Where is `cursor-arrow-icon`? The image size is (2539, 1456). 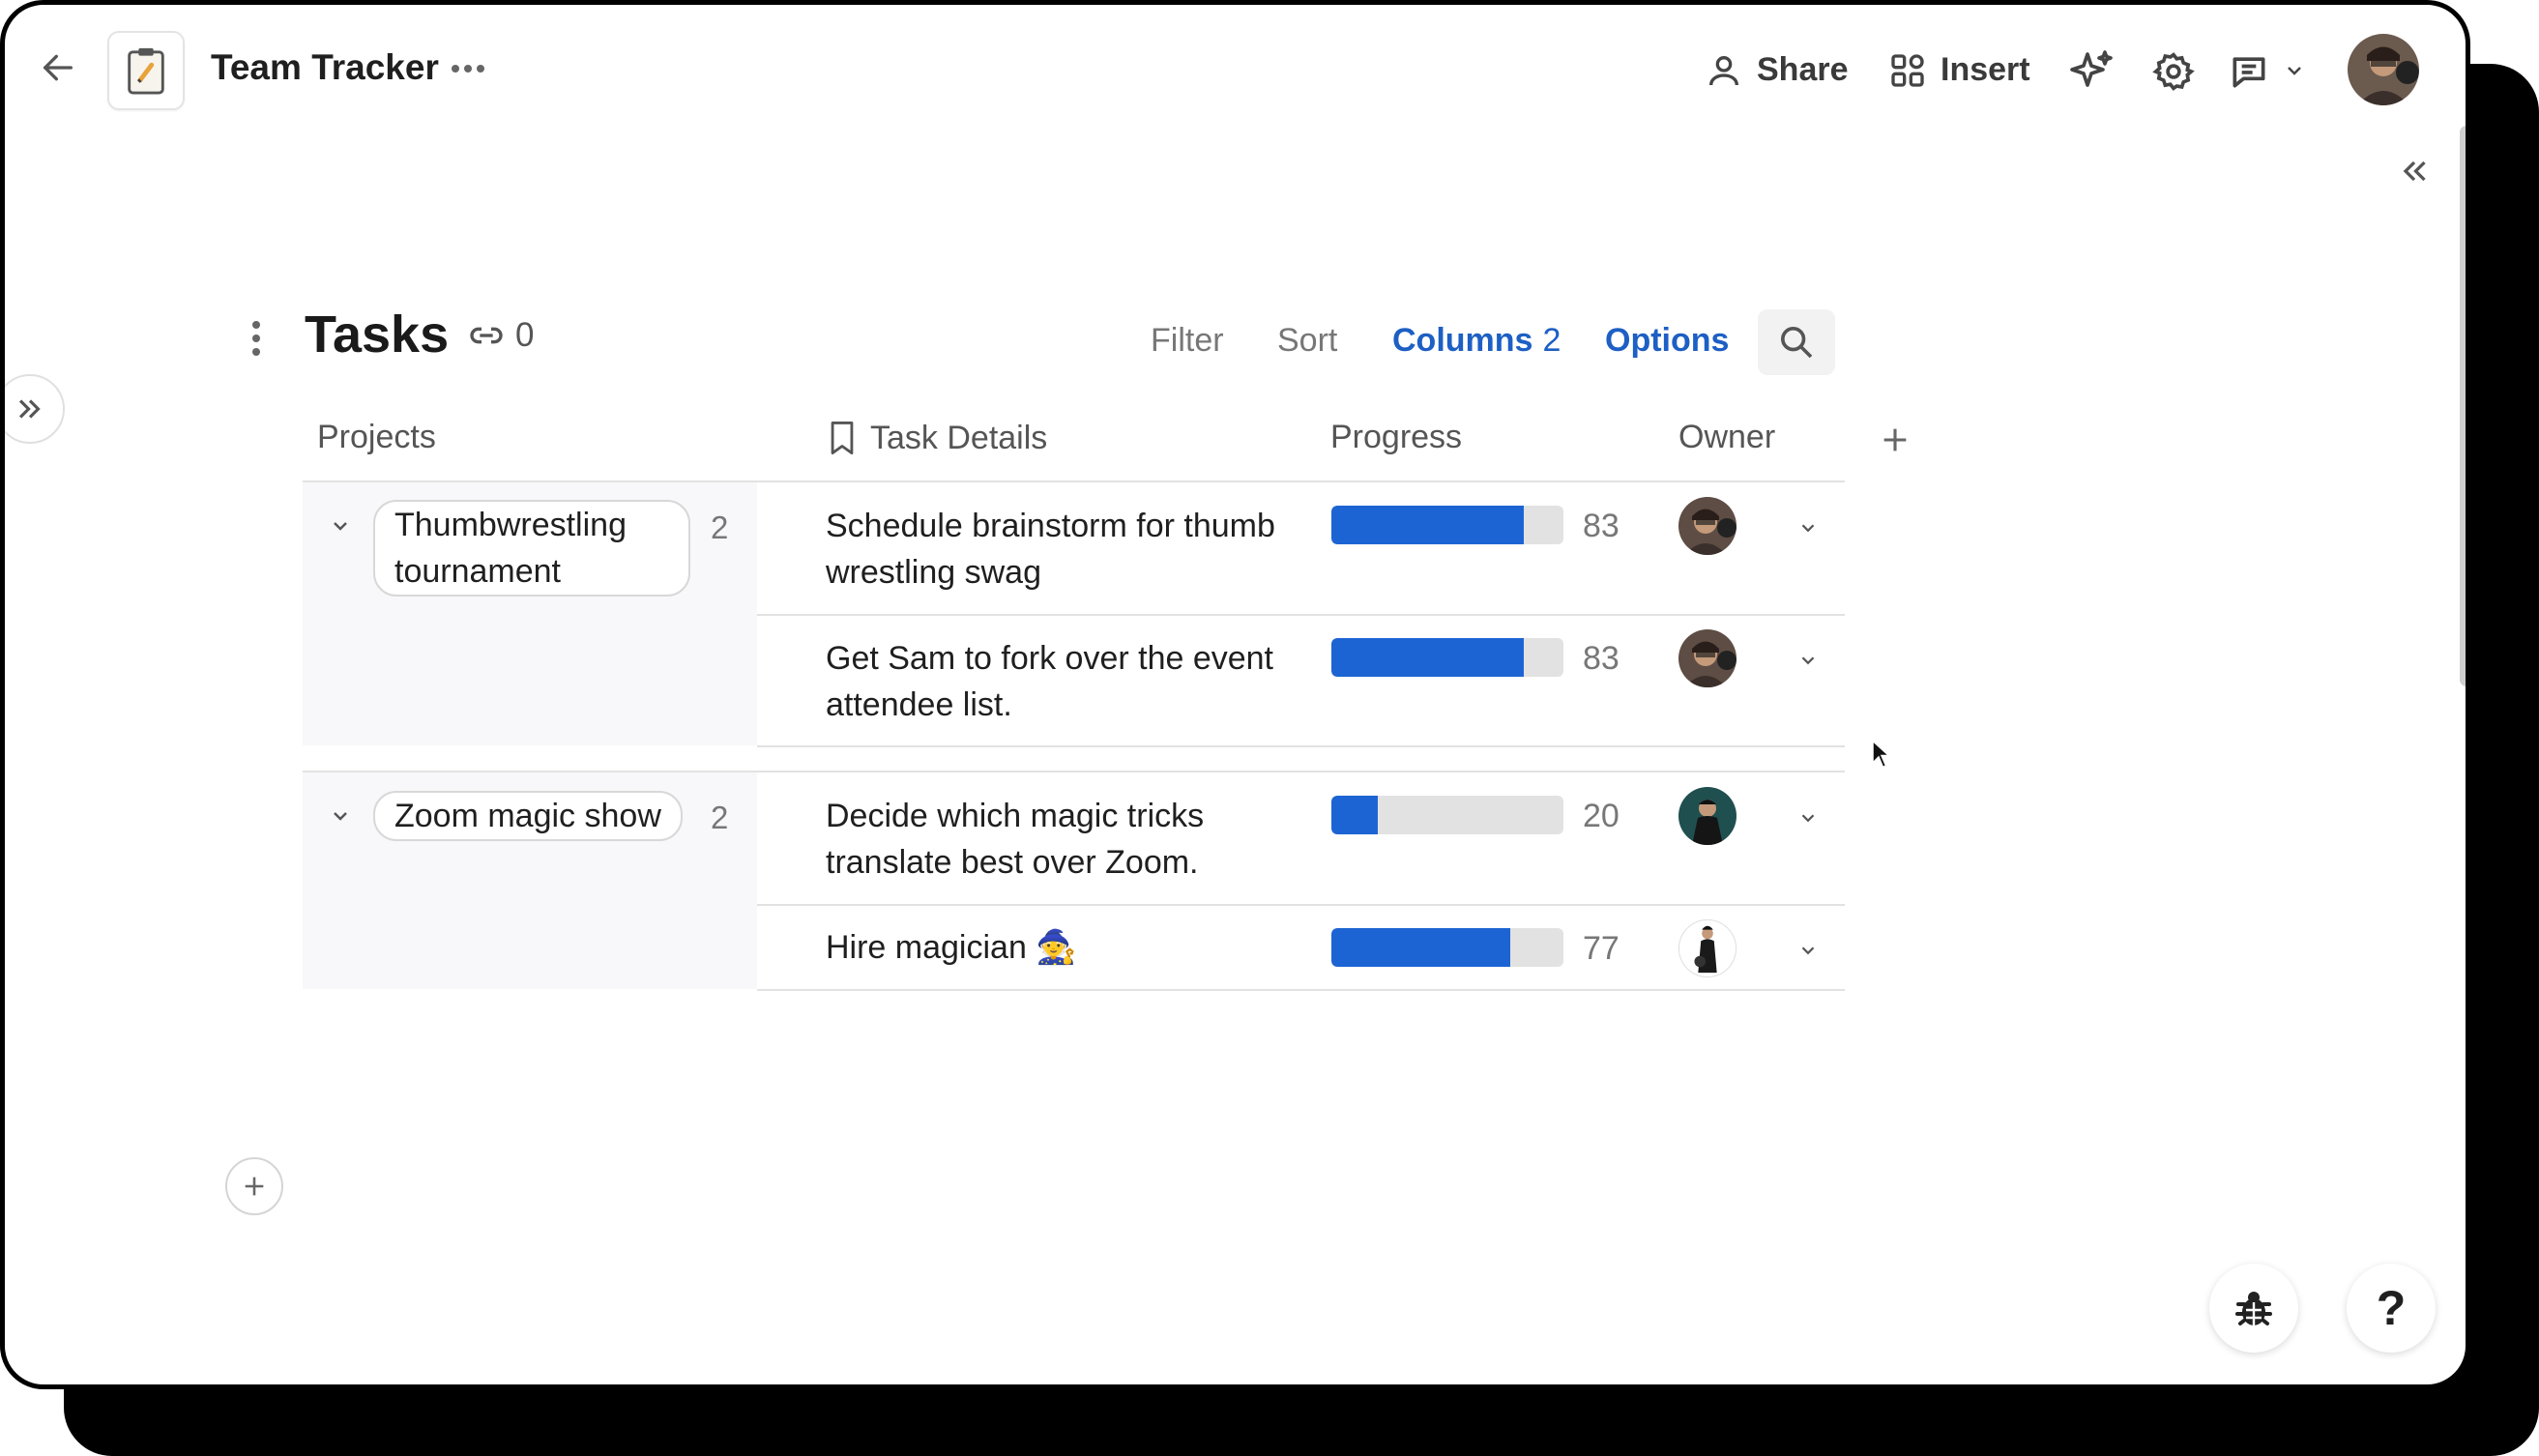
cursor-arrow-icon is located at coordinates (1882, 754).